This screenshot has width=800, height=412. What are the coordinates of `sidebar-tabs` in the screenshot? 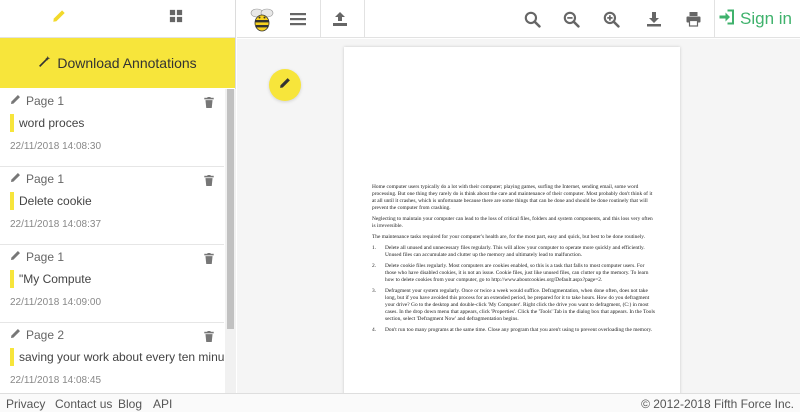 It's located at (117, 19).